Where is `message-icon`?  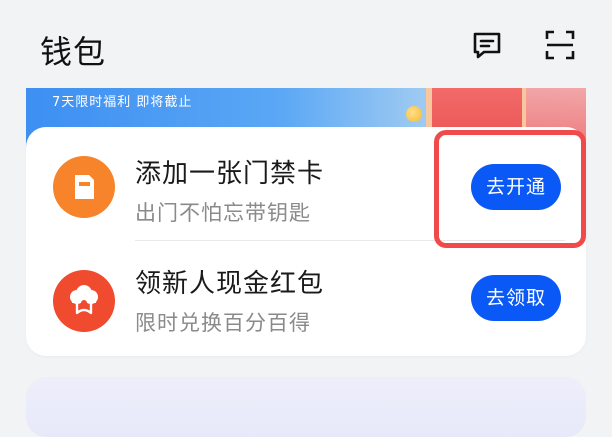 message-icon is located at coordinates (487, 45).